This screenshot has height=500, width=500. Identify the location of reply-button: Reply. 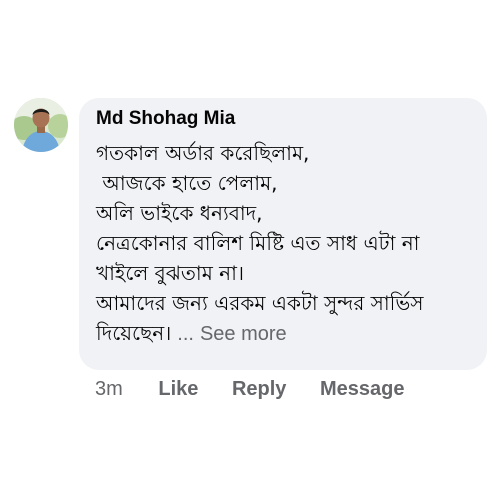
(259, 389).